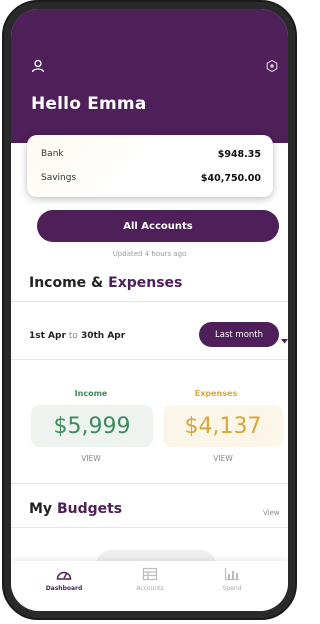 This screenshot has height=624, width=320. What do you see at coordinates (105, 283) in the screenshot?
I see `income-expenses-title: Income & Expenses` at bounding box center [105, 283].